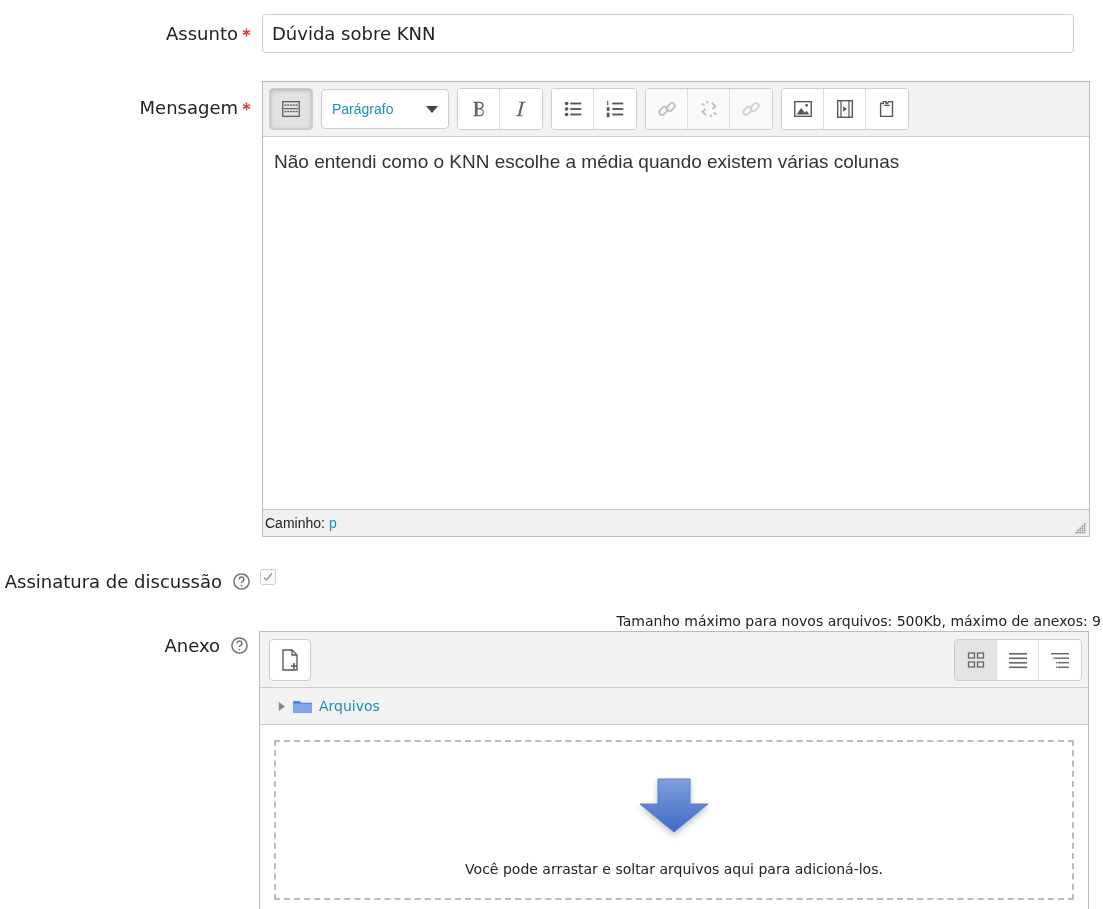  What do you see at coordinates (858, 621) in the screenshot?
I see `limits-note: Tamanho máximo para novos arquivos: 500Kb, máximo de anexos: 9` at bounding box center [858, 621].